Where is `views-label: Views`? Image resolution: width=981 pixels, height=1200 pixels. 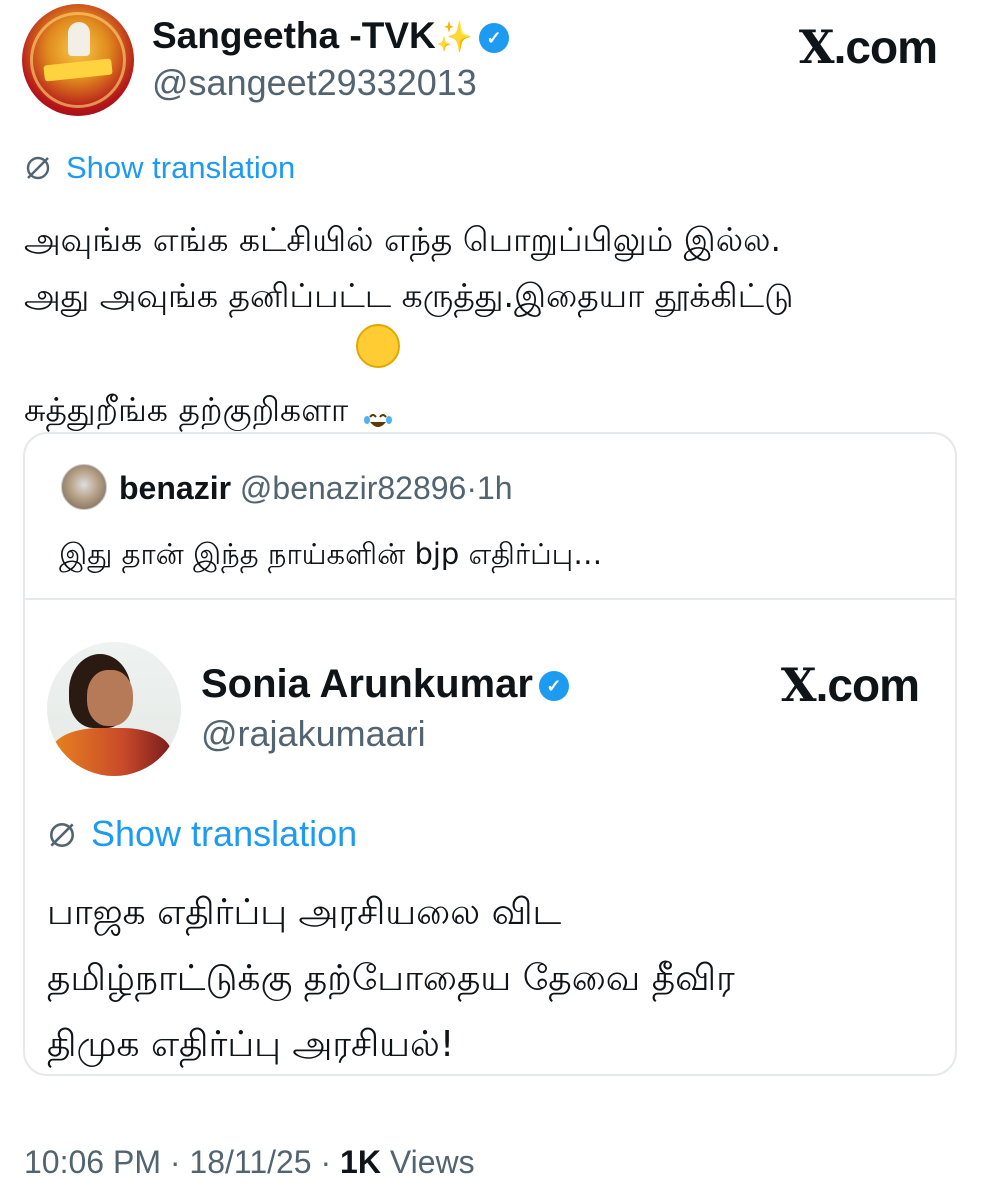 views-label: Views is located at coordinates (432, 1162).